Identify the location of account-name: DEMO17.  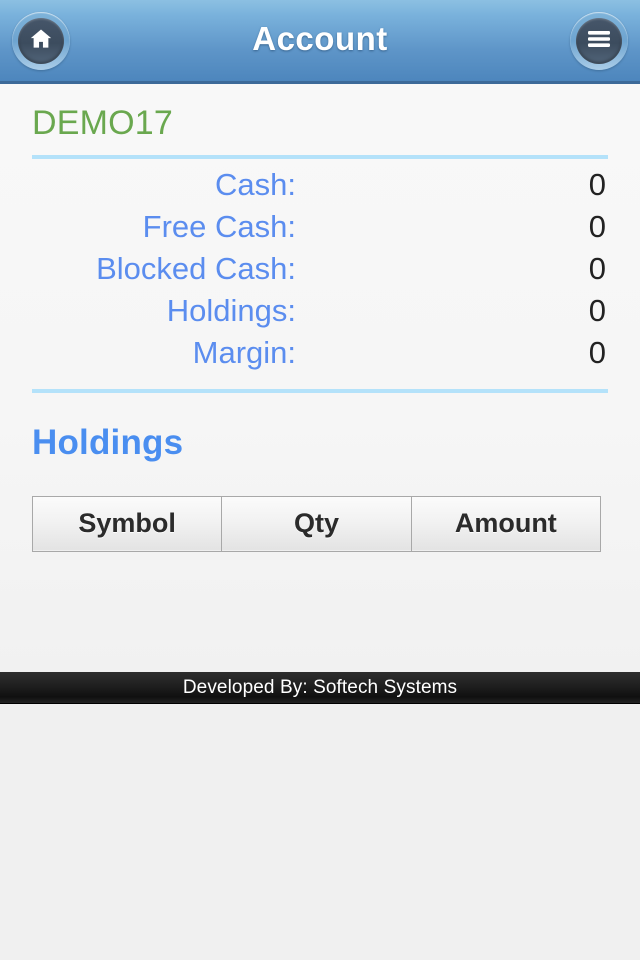
(103, 123).